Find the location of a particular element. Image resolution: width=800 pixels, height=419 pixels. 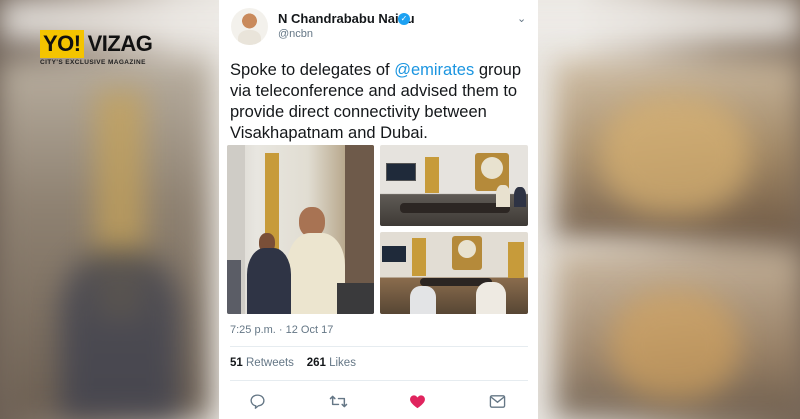

tweet-stats: 51 Retweets 261 Likes is located at coordinates (293, 363).